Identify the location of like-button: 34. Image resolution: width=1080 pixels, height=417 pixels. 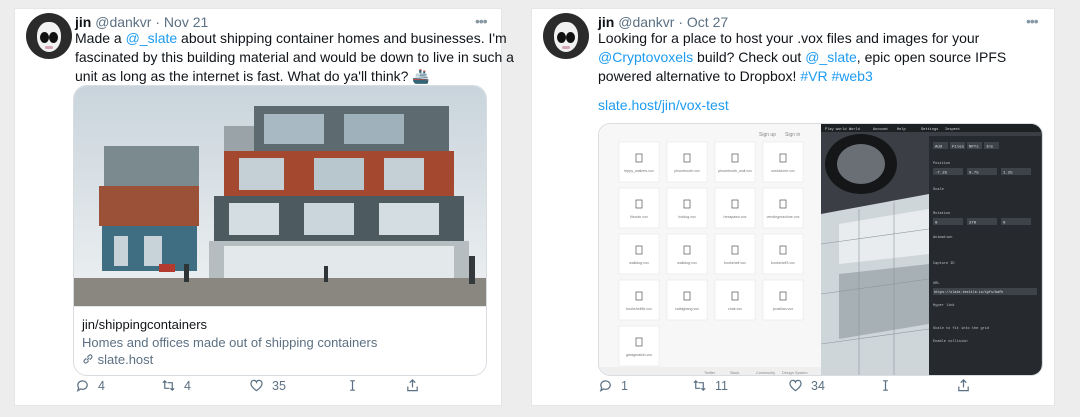
(806, 385).